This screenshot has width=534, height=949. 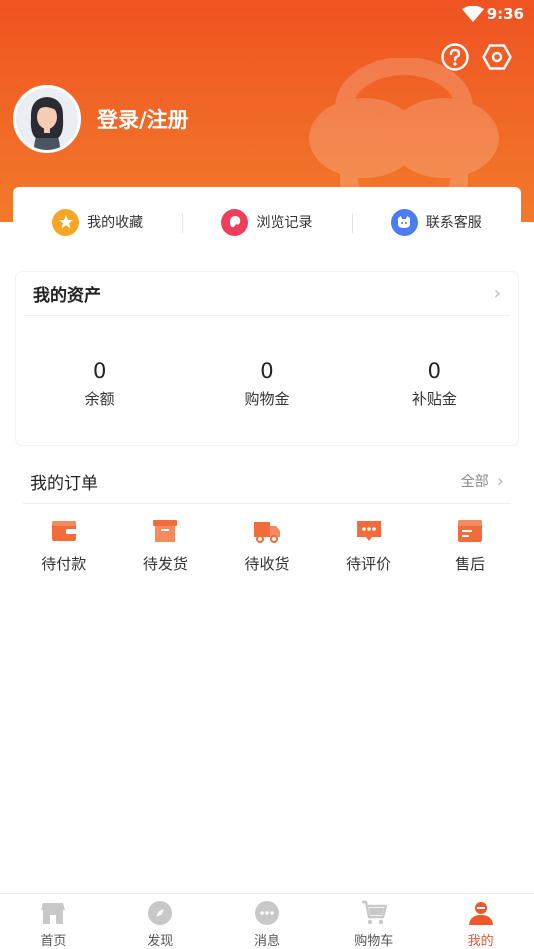 I want to click on quick-links-card: 我的收藏 浏览记录 联系客服, so click(x=267, y=222).